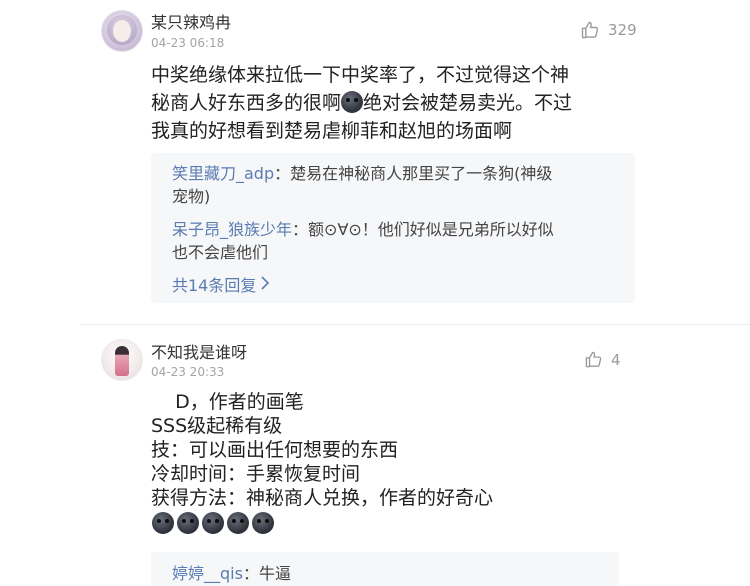 This screenshot has height=586, width=750. Describe the element at coordinates (199, 351) in the screenshot. I see `comment-username: 不知我是谁呀` at that location.